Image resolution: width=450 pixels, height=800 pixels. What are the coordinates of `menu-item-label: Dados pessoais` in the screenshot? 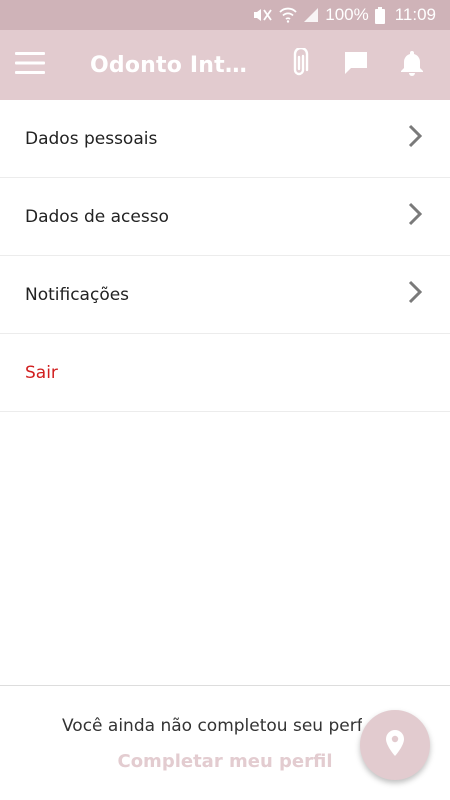 It's located at (91, 138).